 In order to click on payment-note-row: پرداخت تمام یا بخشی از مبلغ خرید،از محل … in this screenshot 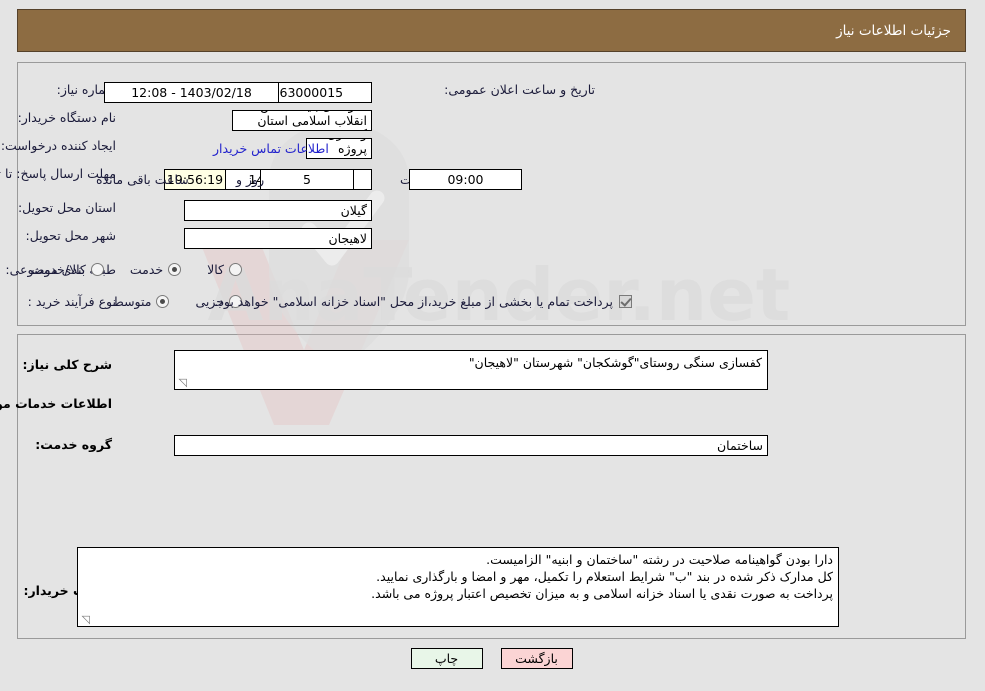, I will do `click(424, 301)`.